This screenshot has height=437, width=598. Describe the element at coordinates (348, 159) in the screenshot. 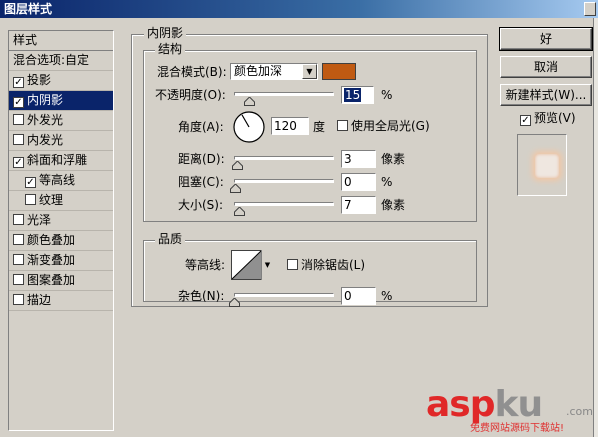

I see `distance-value: 3` at that location.